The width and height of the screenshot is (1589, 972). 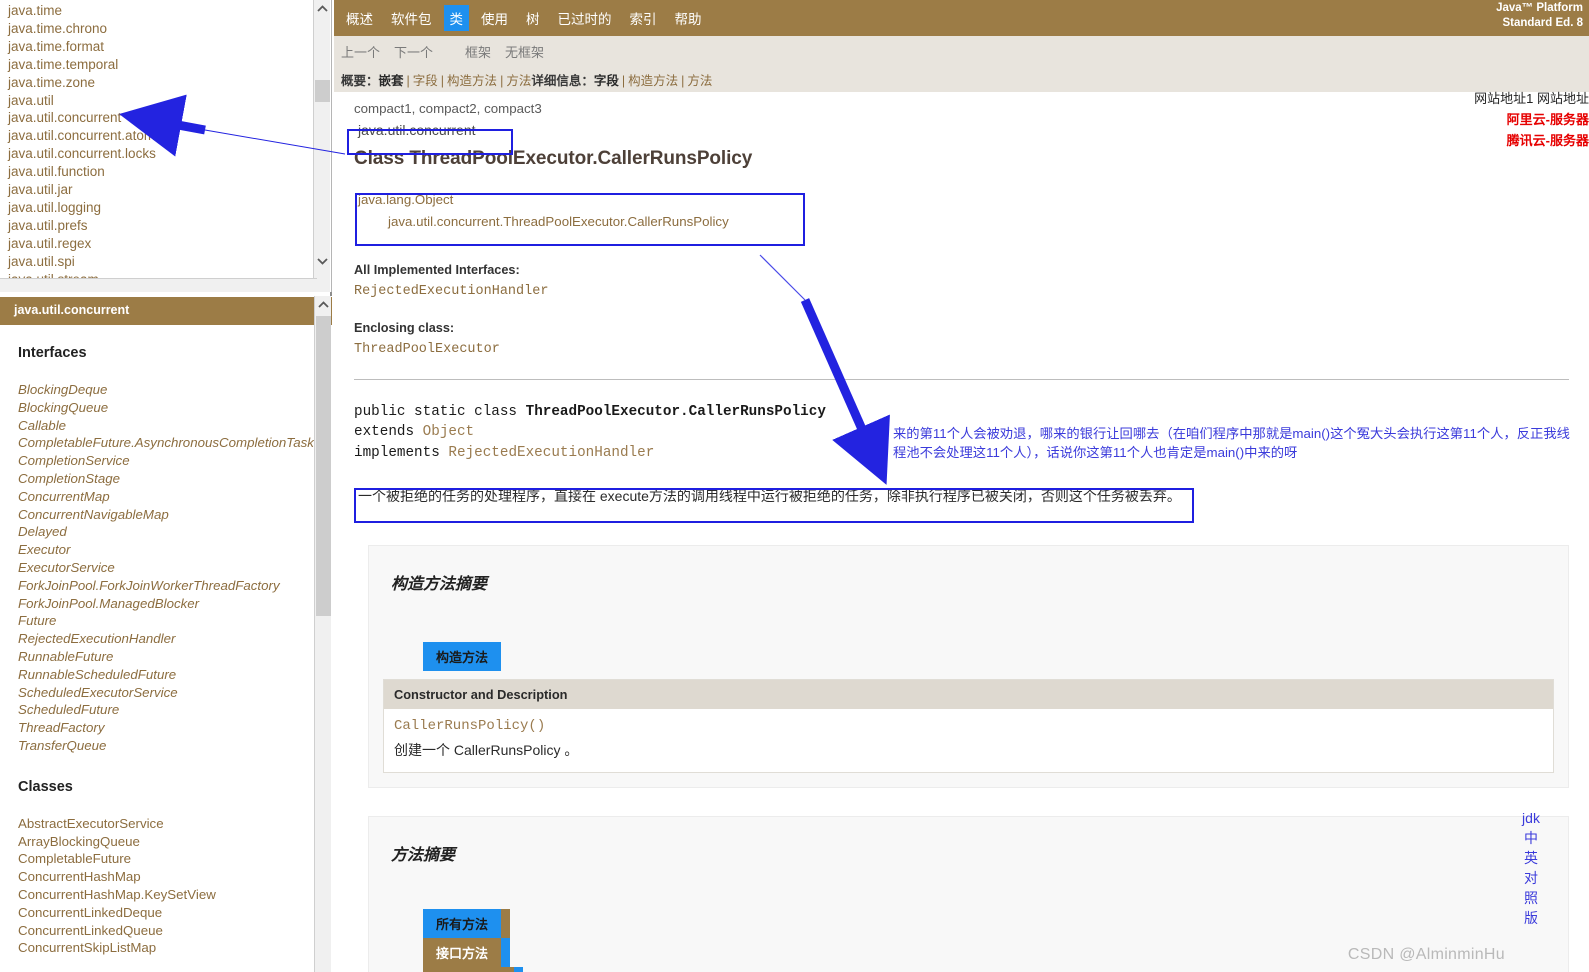 What do you see at coordinates (175, 859) in the screenshot?
I see `class-link: CompletableFuture` at bounding box center [175, 859].